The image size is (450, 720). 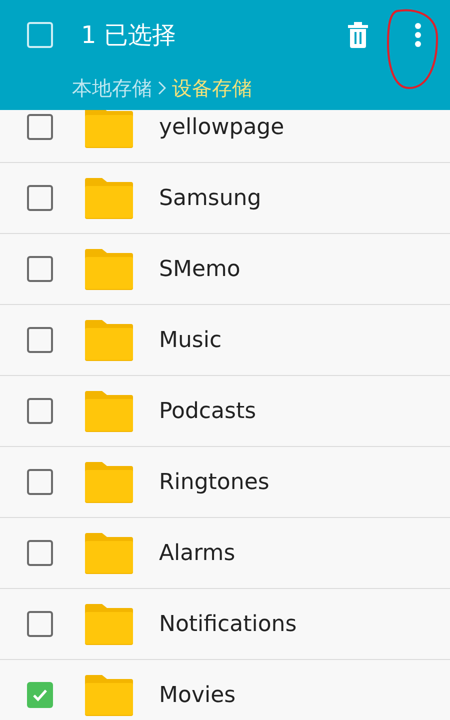 I want to click on folder-name: Podcasts, so click(x=207, y=412).